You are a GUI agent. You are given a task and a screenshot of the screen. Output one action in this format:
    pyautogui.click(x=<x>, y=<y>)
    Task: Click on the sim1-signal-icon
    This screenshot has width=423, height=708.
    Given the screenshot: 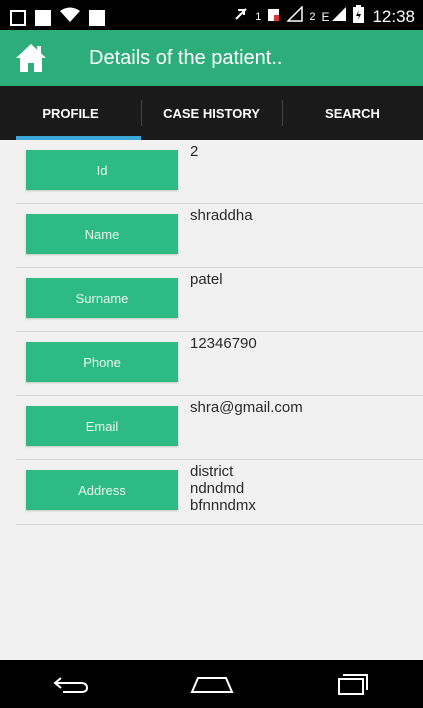 What is the action you would take?
    pyautogui.click(x=274, y=16)
    